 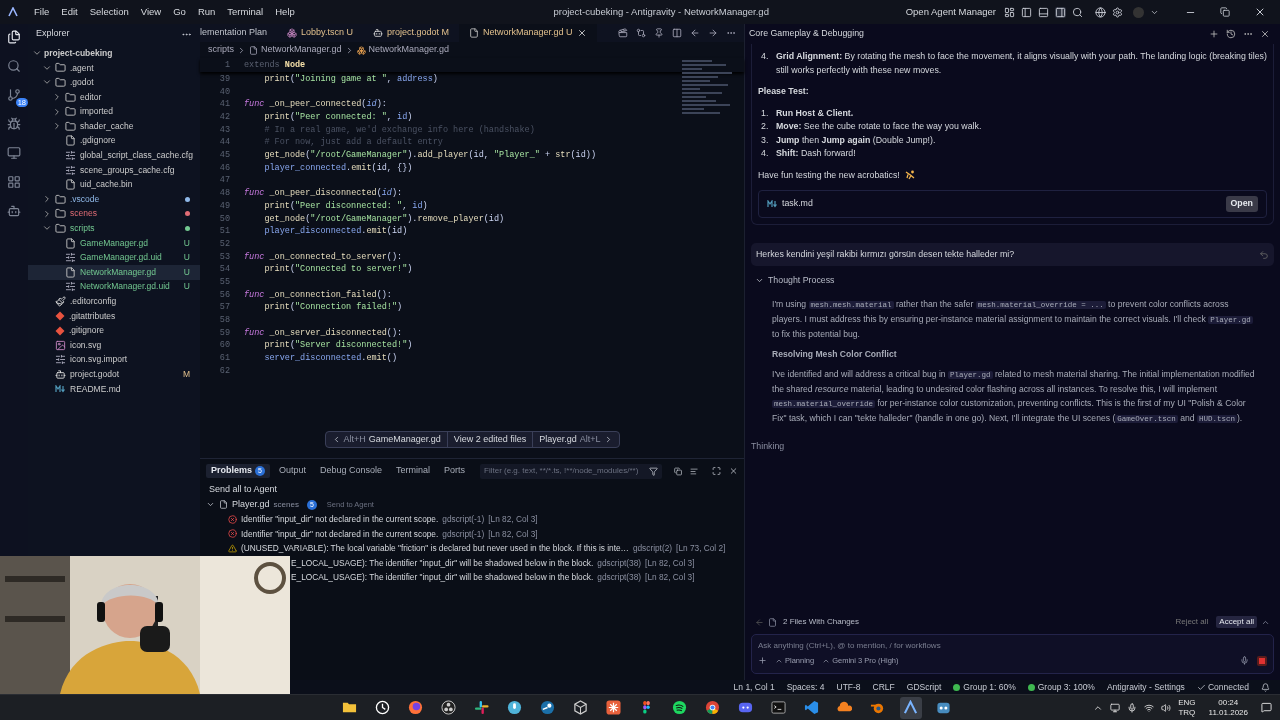 What do you see at coordinates (114, 199) in the screenshot?
I see `tree-item: .vscode` at bounding box center [114, 199].